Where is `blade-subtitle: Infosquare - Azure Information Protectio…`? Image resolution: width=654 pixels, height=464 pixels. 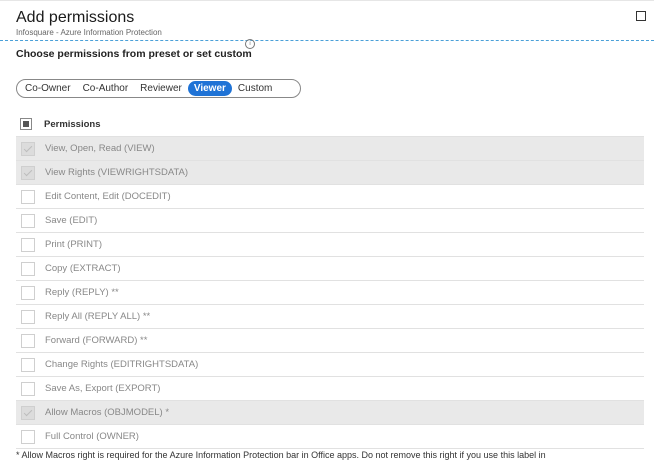 blade-subtitle: Infosquare - Azure Information Protectio… is located at coordinates (89, 32).